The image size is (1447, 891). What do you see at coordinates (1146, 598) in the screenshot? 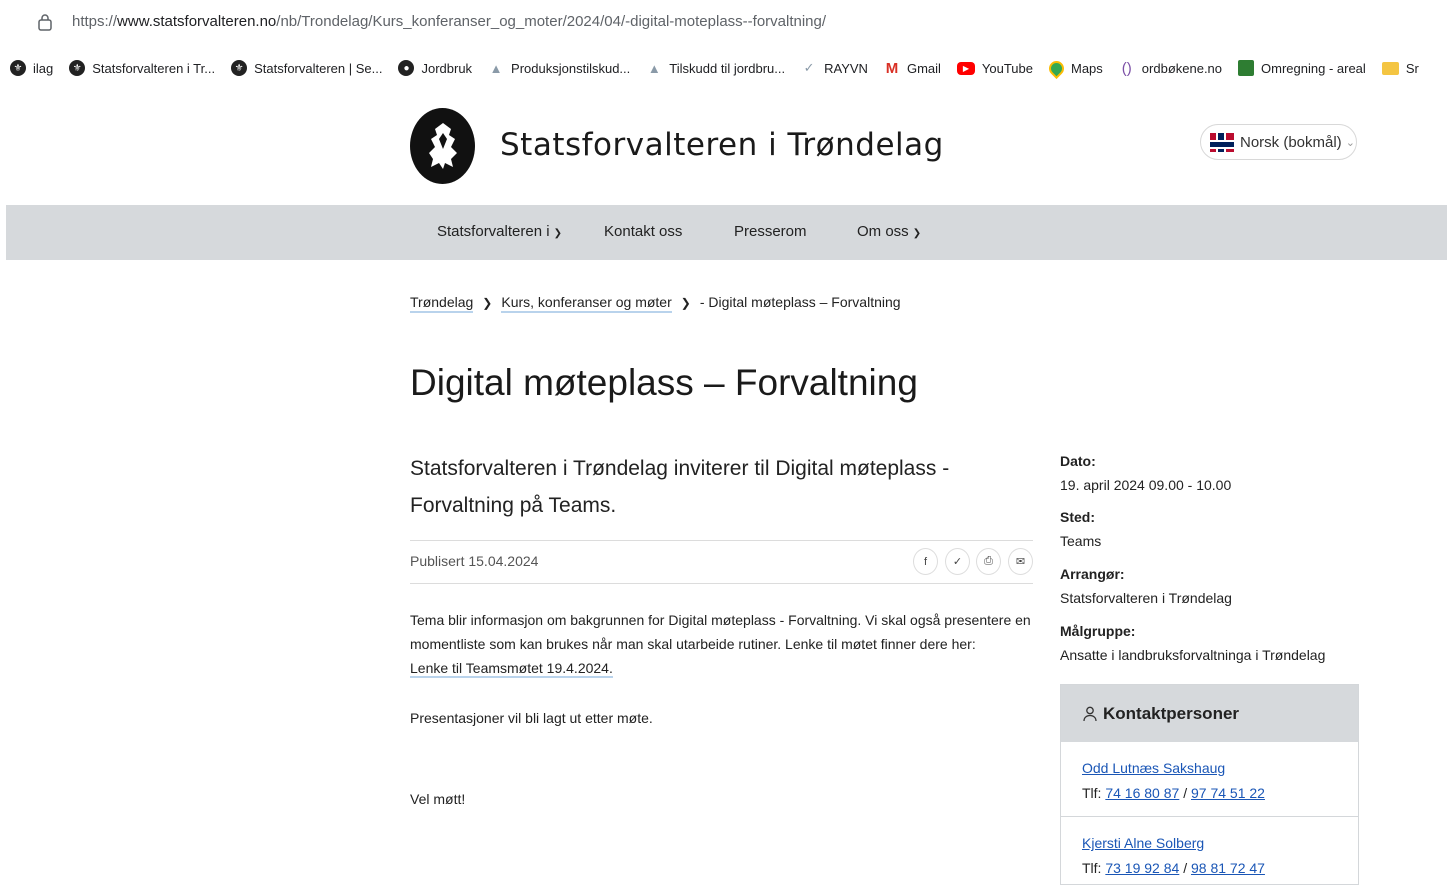
I see `organizer-value: Statsforvalteren i Trøndelag` at bounding box center [1146, 598].